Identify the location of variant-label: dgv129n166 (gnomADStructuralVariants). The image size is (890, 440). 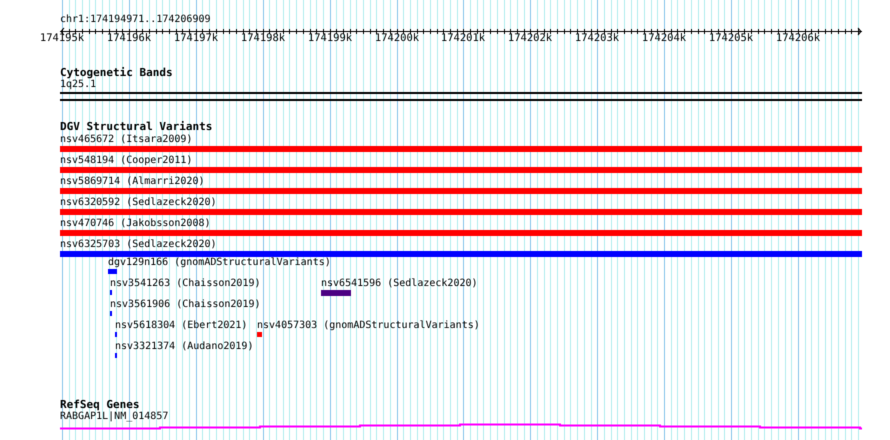
(219, 262).